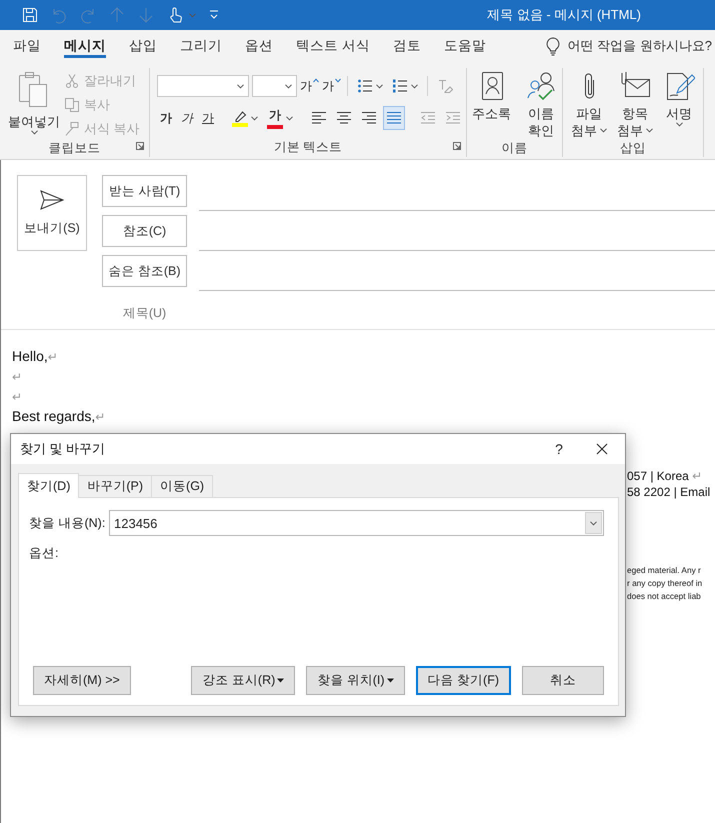 The height and width of the screenshot is (823, 715). I want to click on recipient-button: 숨은 참조(B), so click(144, 271).